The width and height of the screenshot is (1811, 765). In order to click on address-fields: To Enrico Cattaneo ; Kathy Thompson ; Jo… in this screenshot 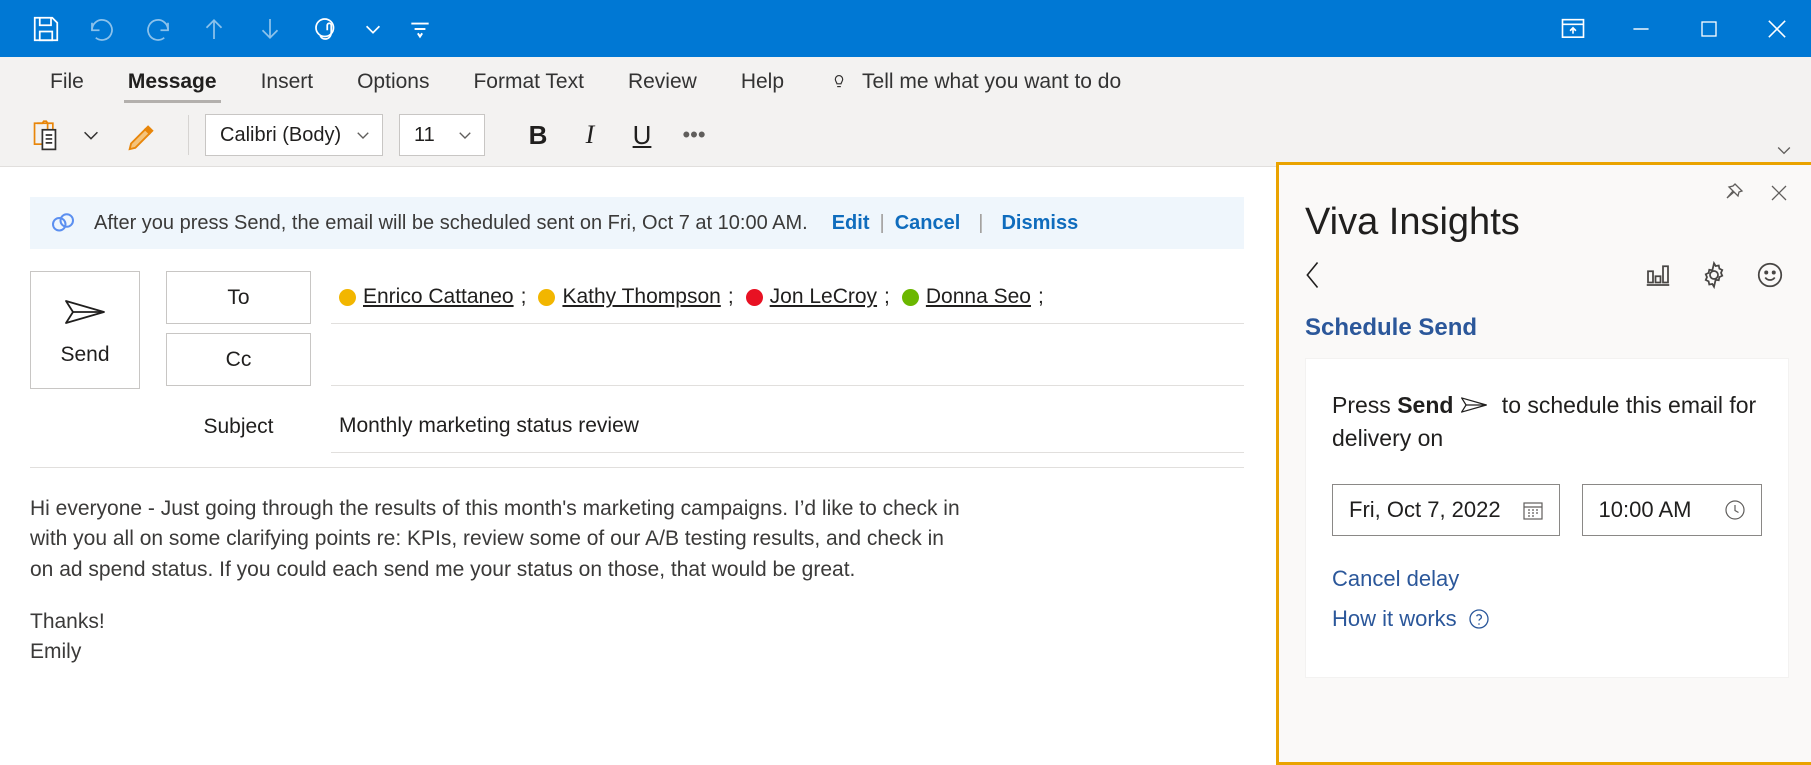, I will do `click(692, 362)`.